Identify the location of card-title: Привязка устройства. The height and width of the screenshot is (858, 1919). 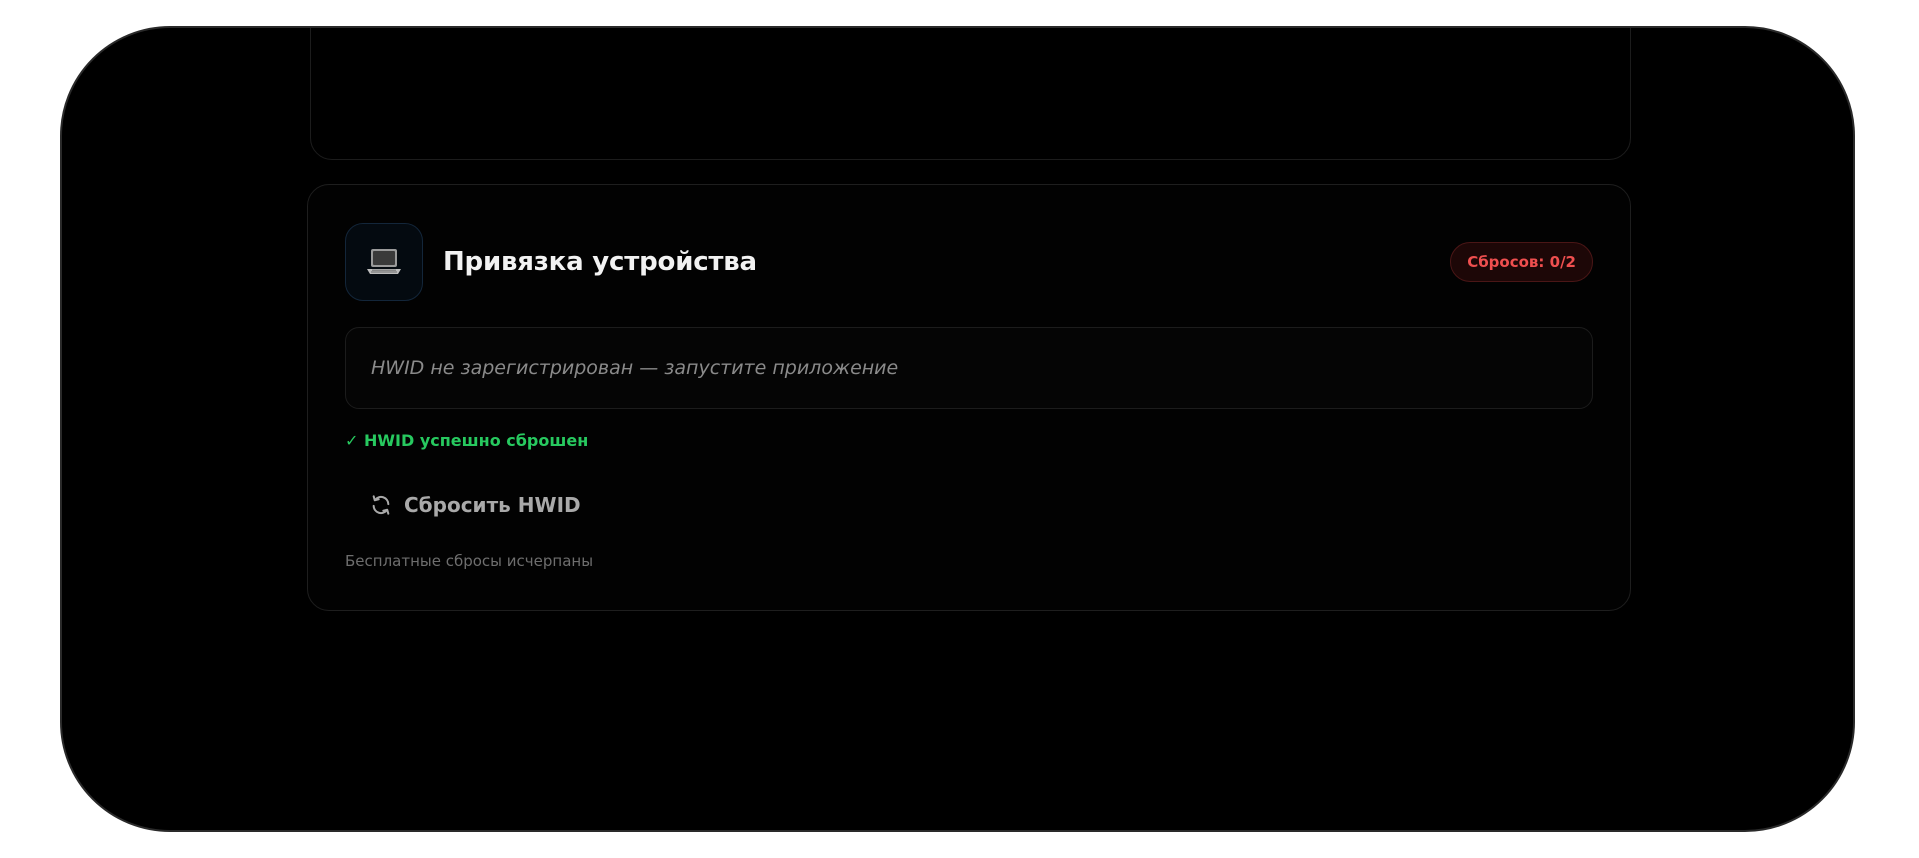
(600, 262).